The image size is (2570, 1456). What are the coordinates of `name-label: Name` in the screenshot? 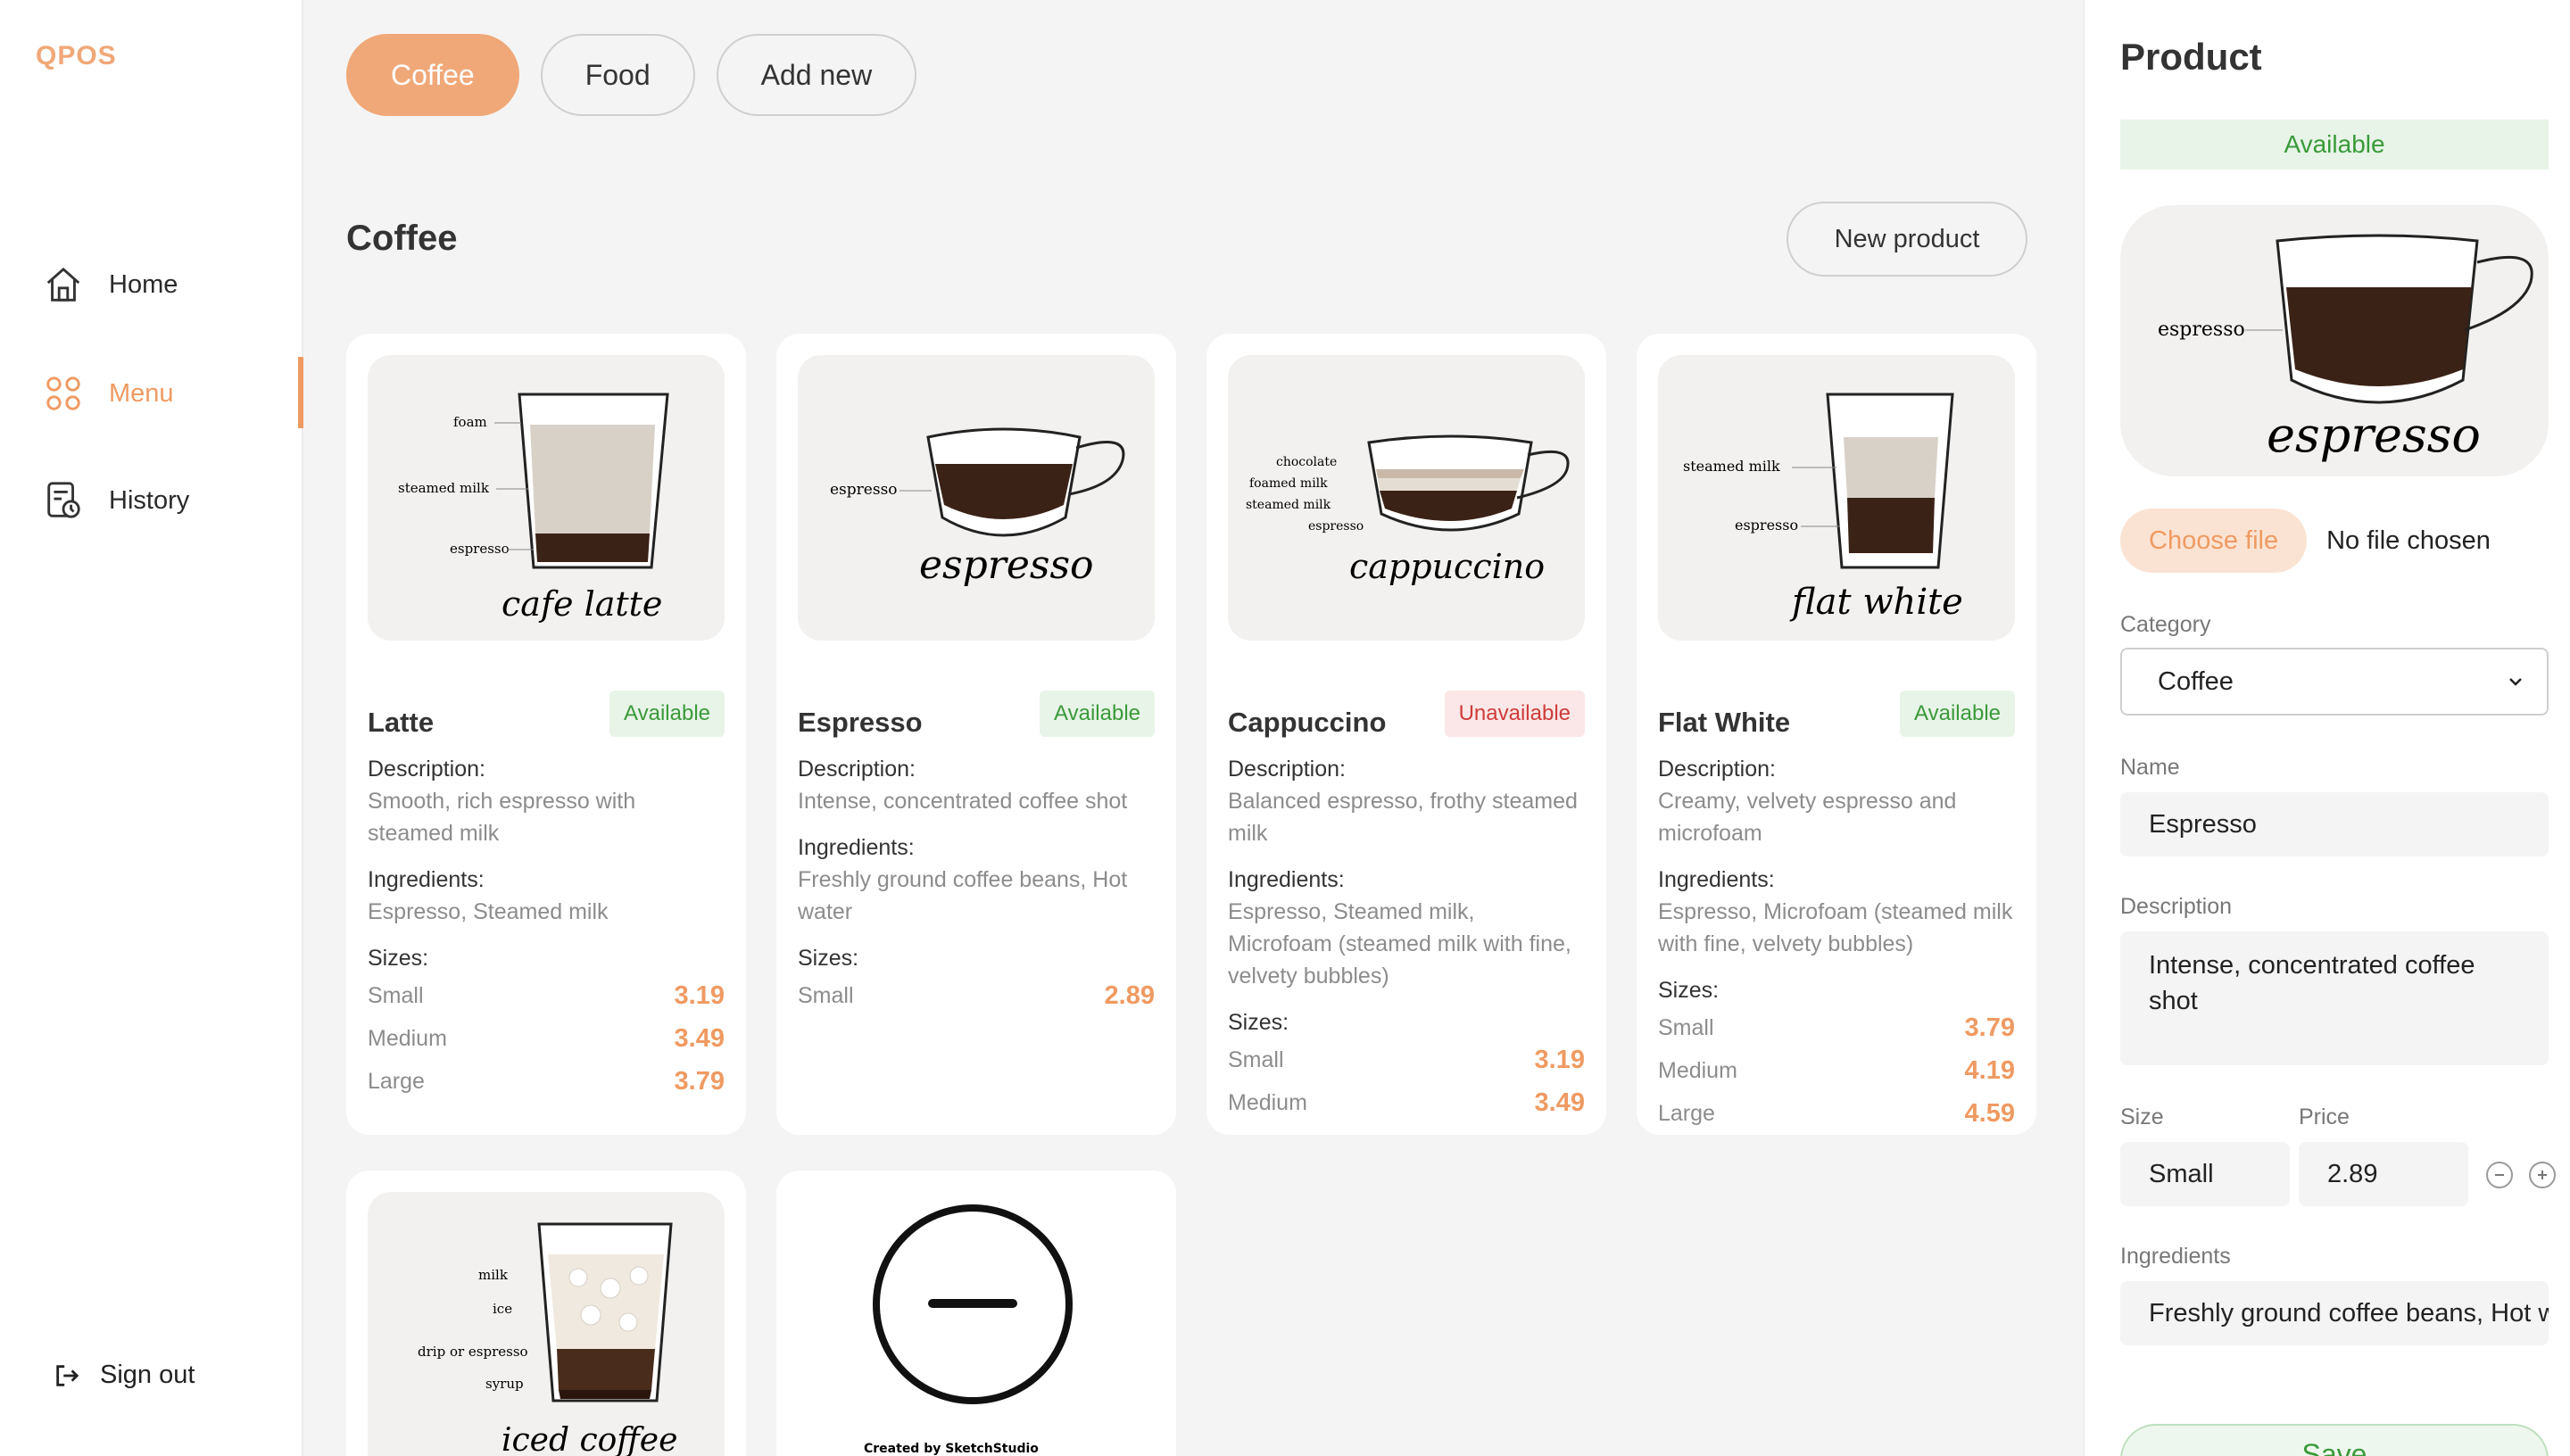 It's located at (2150, 767).